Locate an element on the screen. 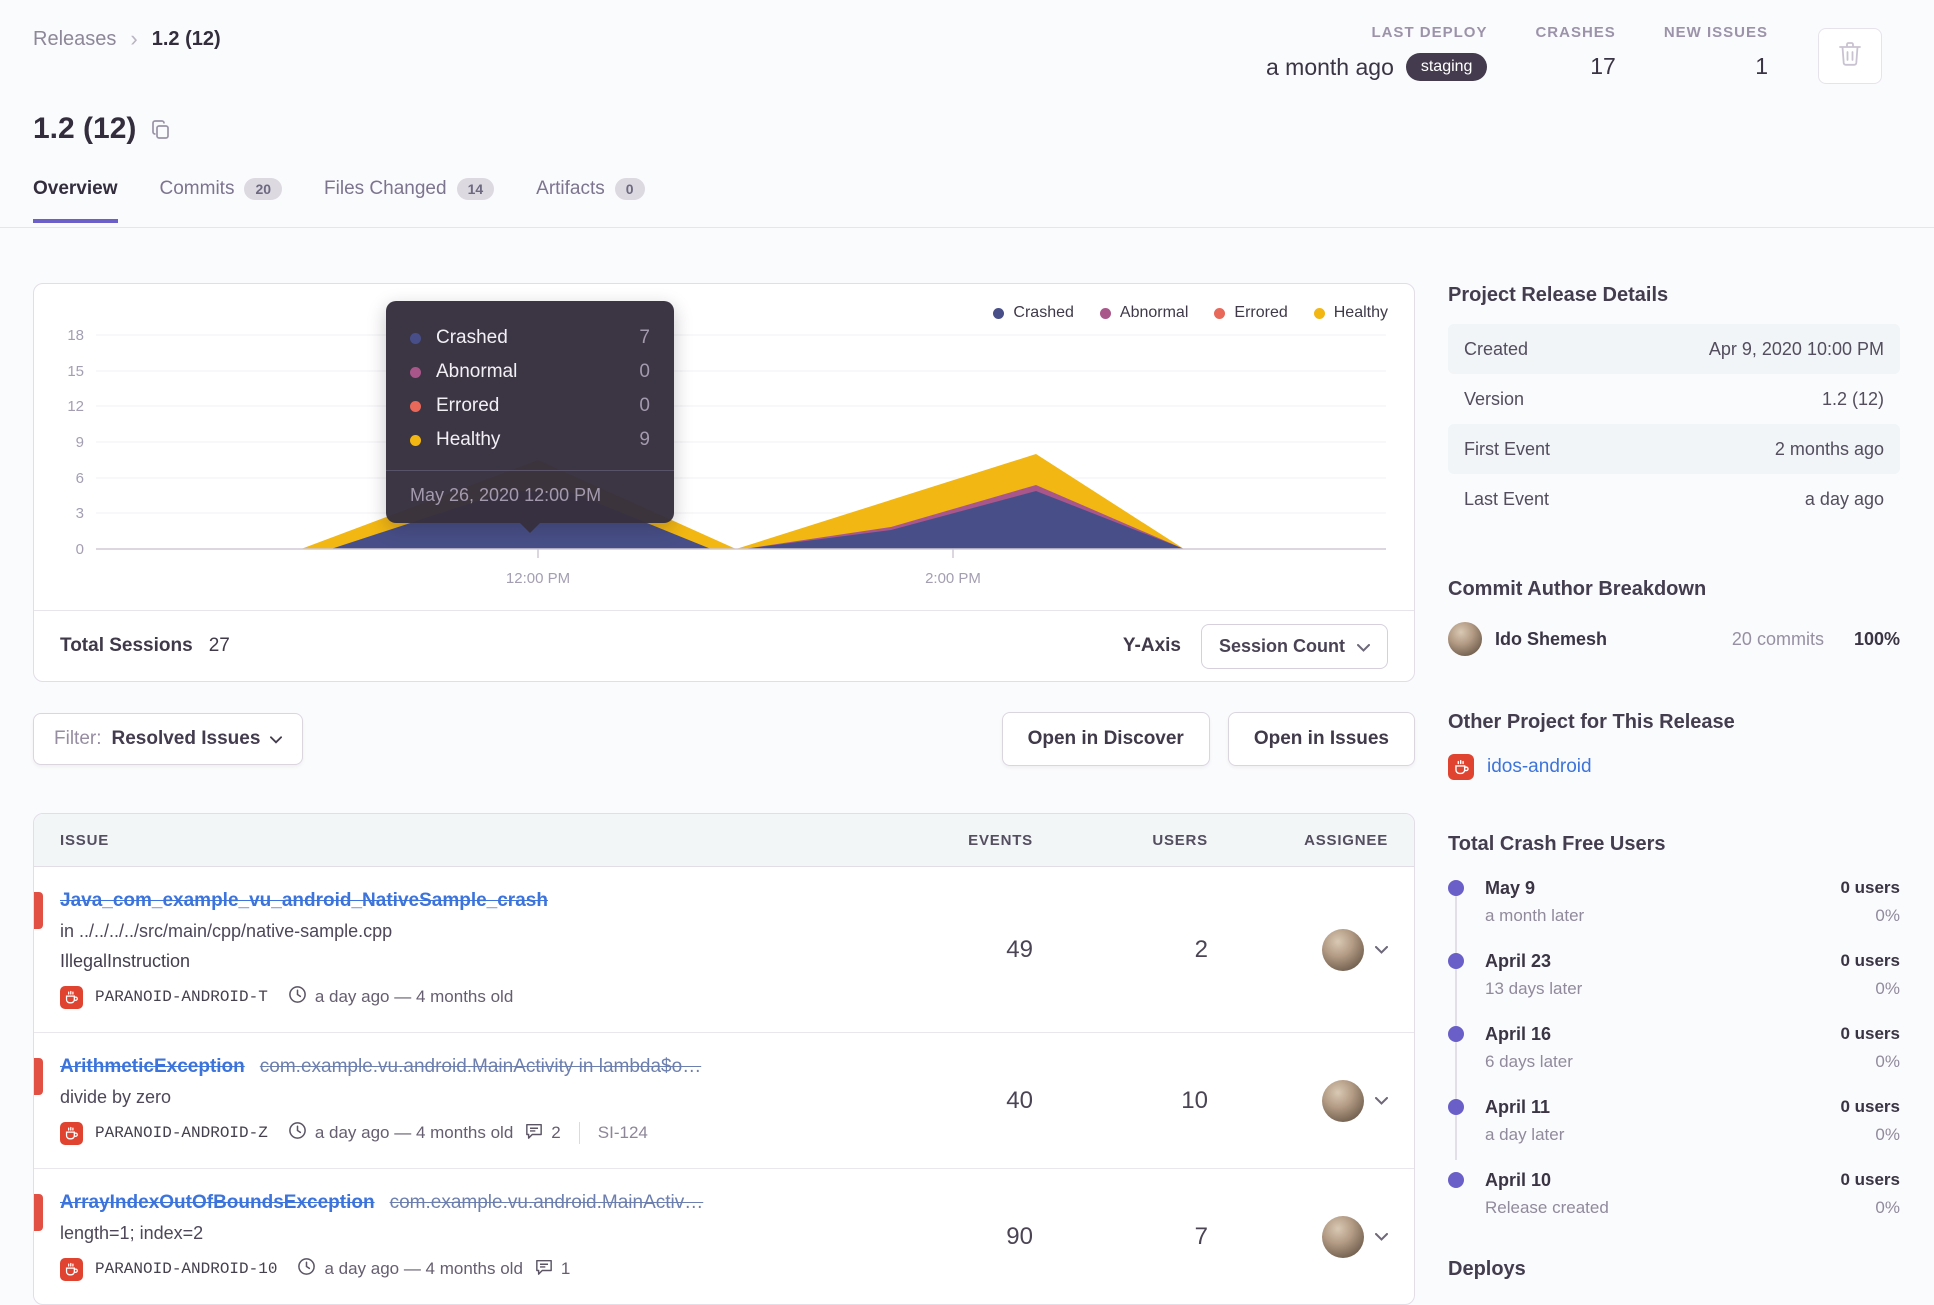  timeline-entry: April 23 13 days later 0 users 0% is located at coordinates (1674, 975).